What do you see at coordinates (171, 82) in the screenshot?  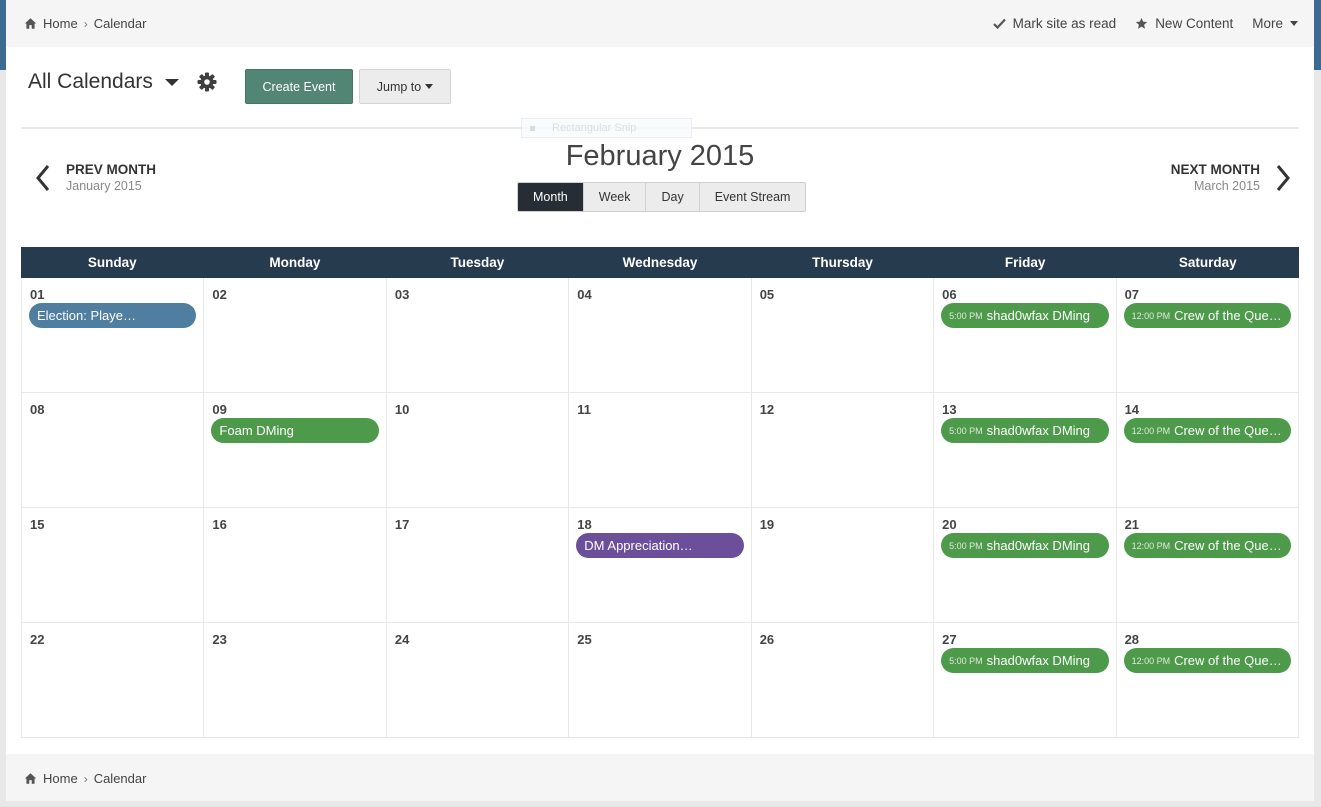 I see `calendar-dropdown-caret-icon` at bounding box center [171, 82].